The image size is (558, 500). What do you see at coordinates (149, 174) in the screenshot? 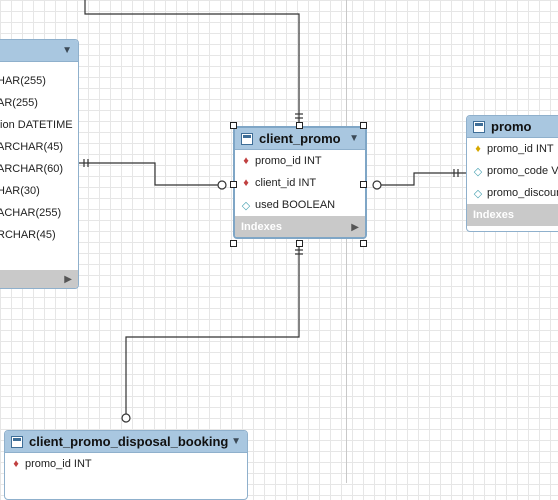
I see `relationship-left` at bounding box center [149, 174].